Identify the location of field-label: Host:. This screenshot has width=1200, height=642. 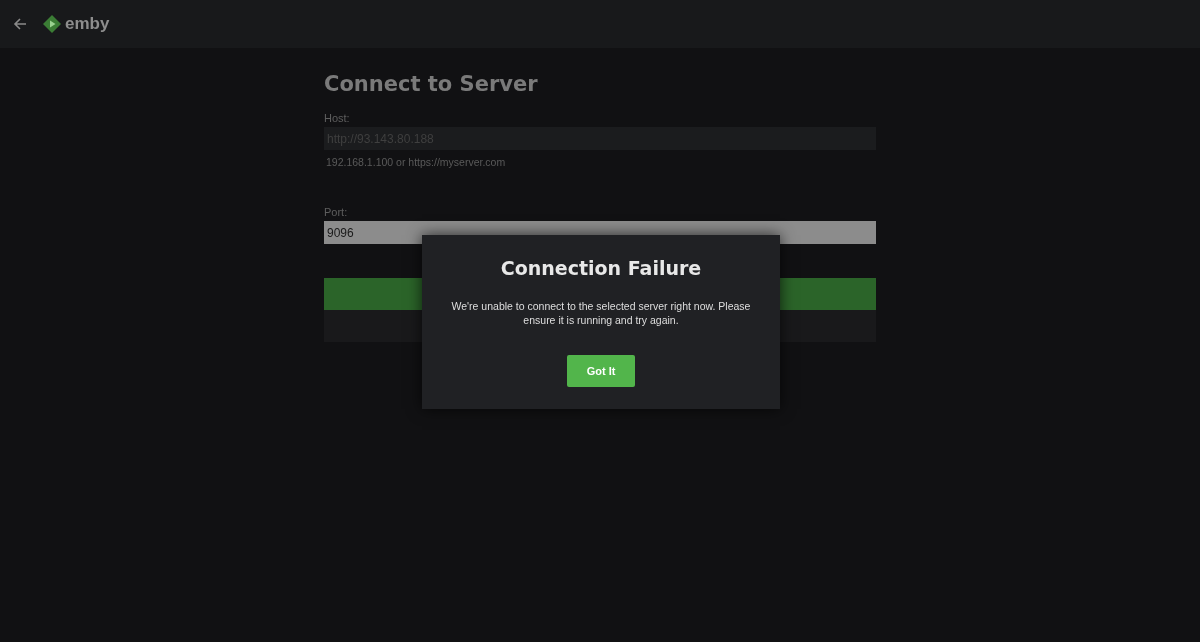
(337, 118).